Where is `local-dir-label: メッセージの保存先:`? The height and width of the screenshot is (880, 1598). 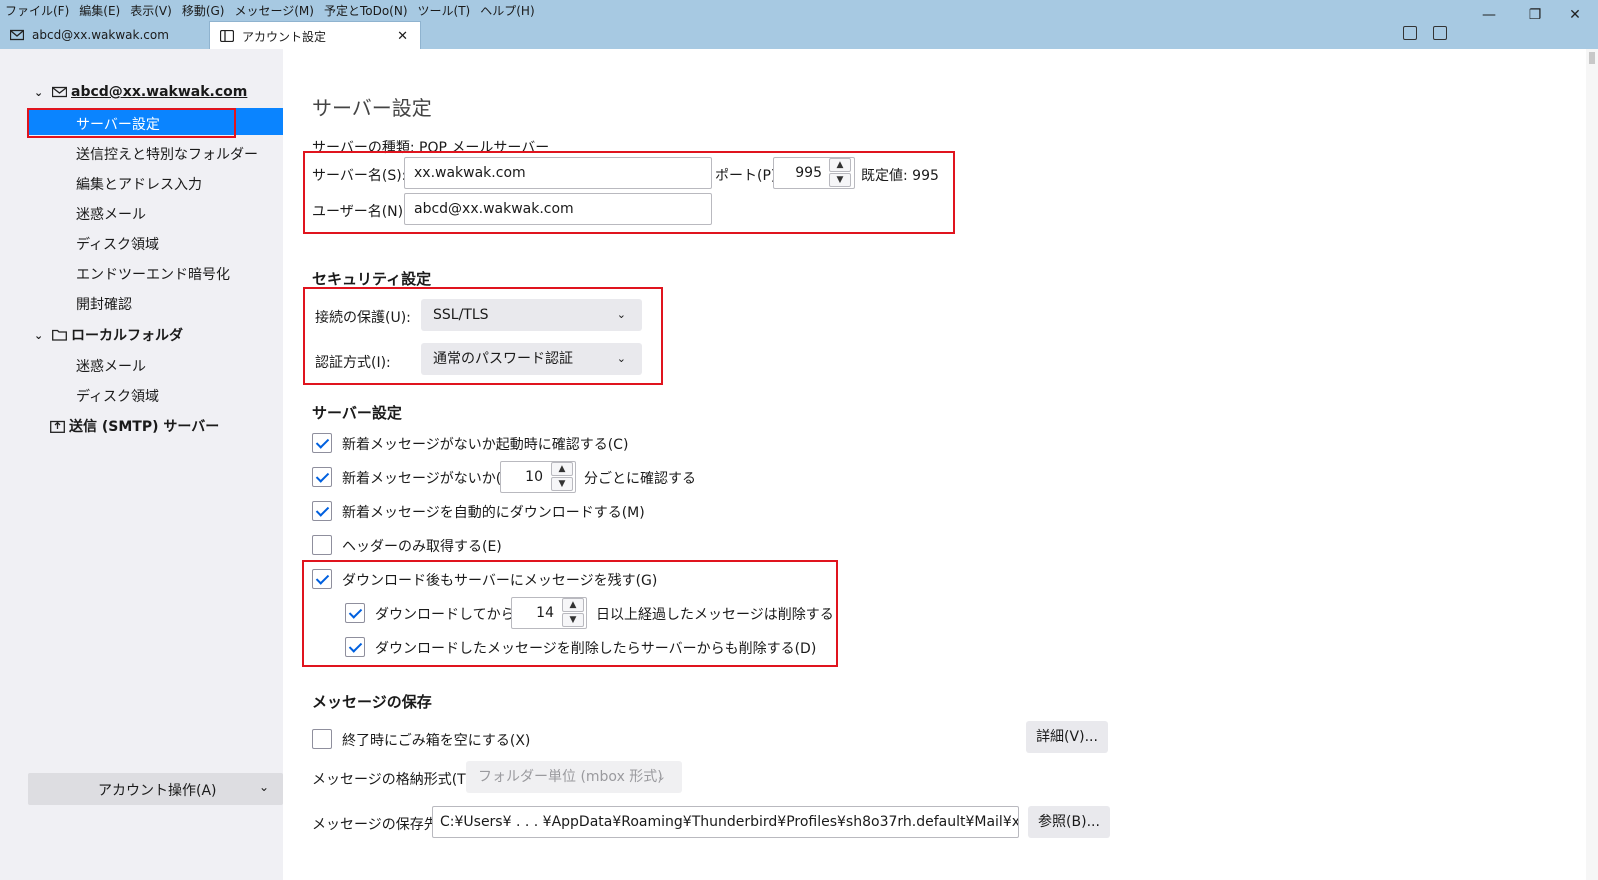
local-dir-label: メッセージの保存先: is located at coordinates (377, 825).